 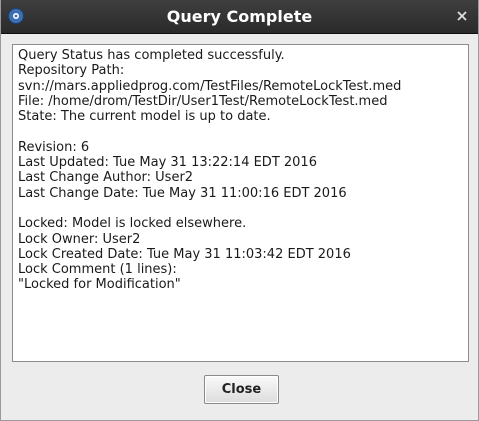 What do you see at coordinates (71, 71) in the screenshot?
I see `status-line: Repository Path:` at bounding box center [71, 71].